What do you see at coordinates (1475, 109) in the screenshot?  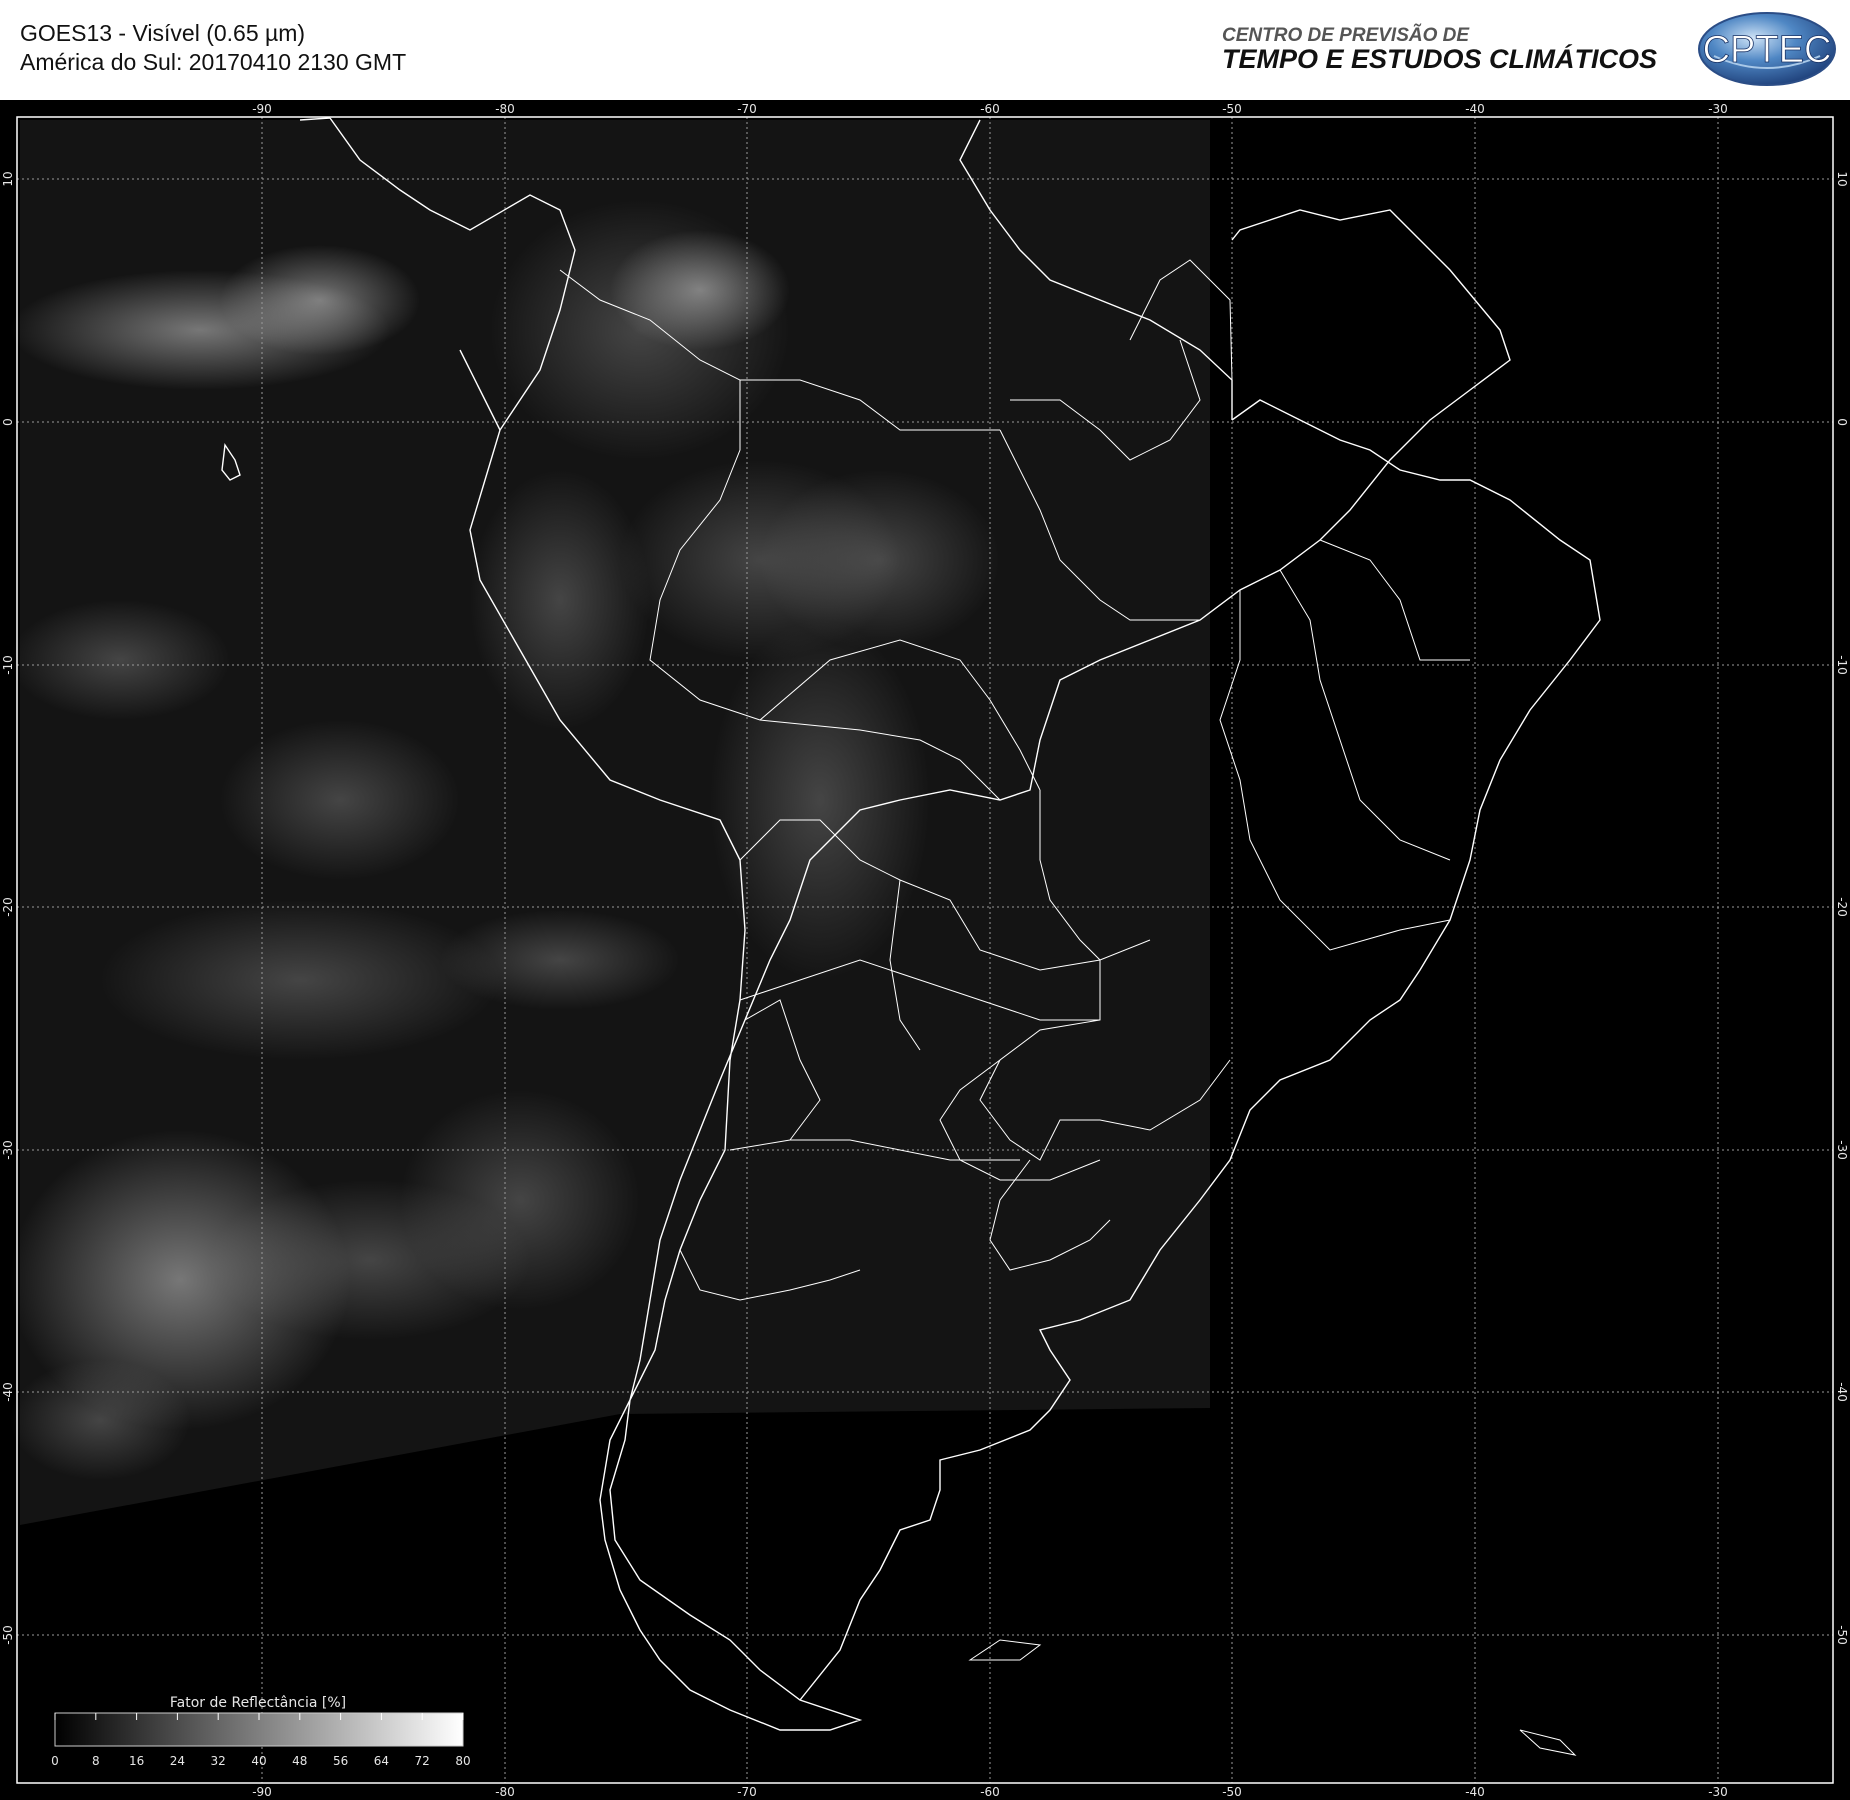 I see `lon-label-top: -40` at bounding box center [1475, 109].